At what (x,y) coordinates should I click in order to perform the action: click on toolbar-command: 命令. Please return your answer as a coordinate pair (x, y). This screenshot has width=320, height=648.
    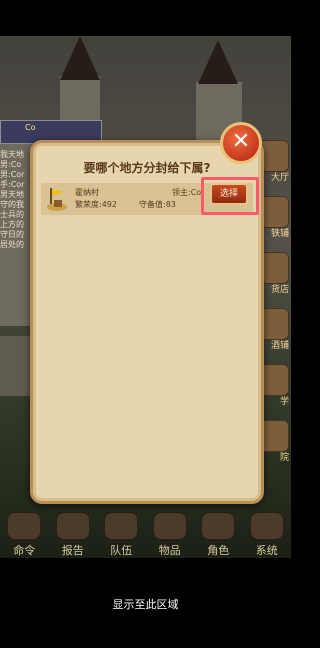
    Looking at the image, I should click on (24, 535).